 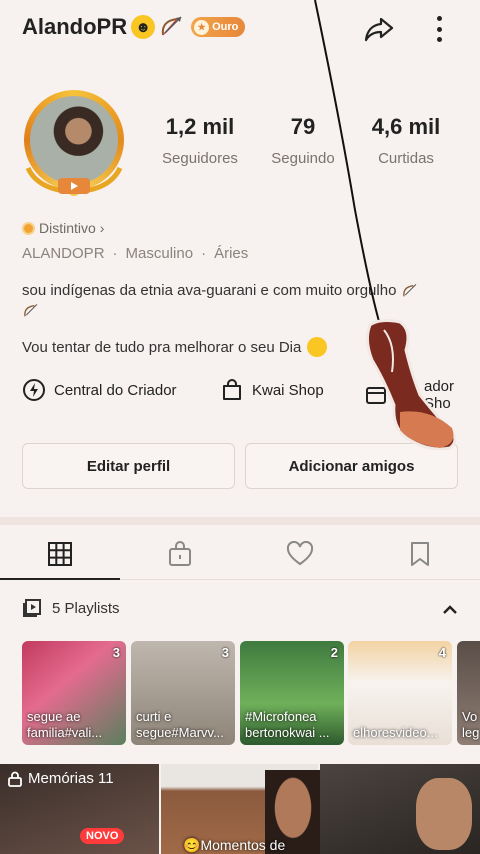 I want to click on live-video-icon, so click(x=74, y=186).